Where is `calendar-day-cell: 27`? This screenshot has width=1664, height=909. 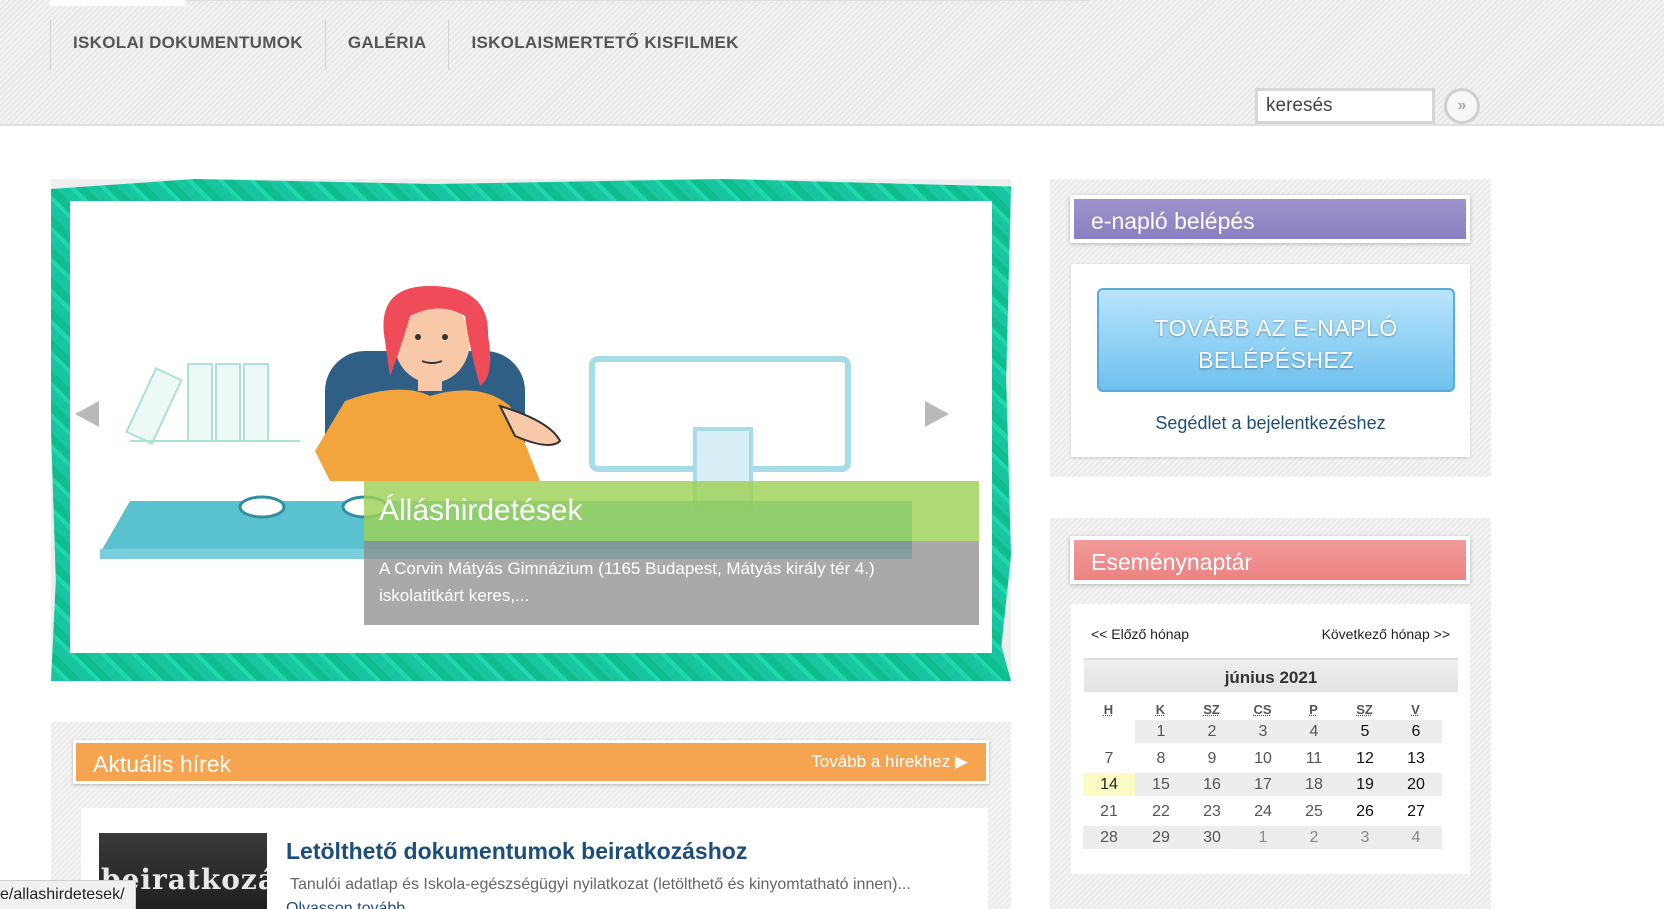 calendar-day-cell: 27 is located at coordinates (1416, 811).